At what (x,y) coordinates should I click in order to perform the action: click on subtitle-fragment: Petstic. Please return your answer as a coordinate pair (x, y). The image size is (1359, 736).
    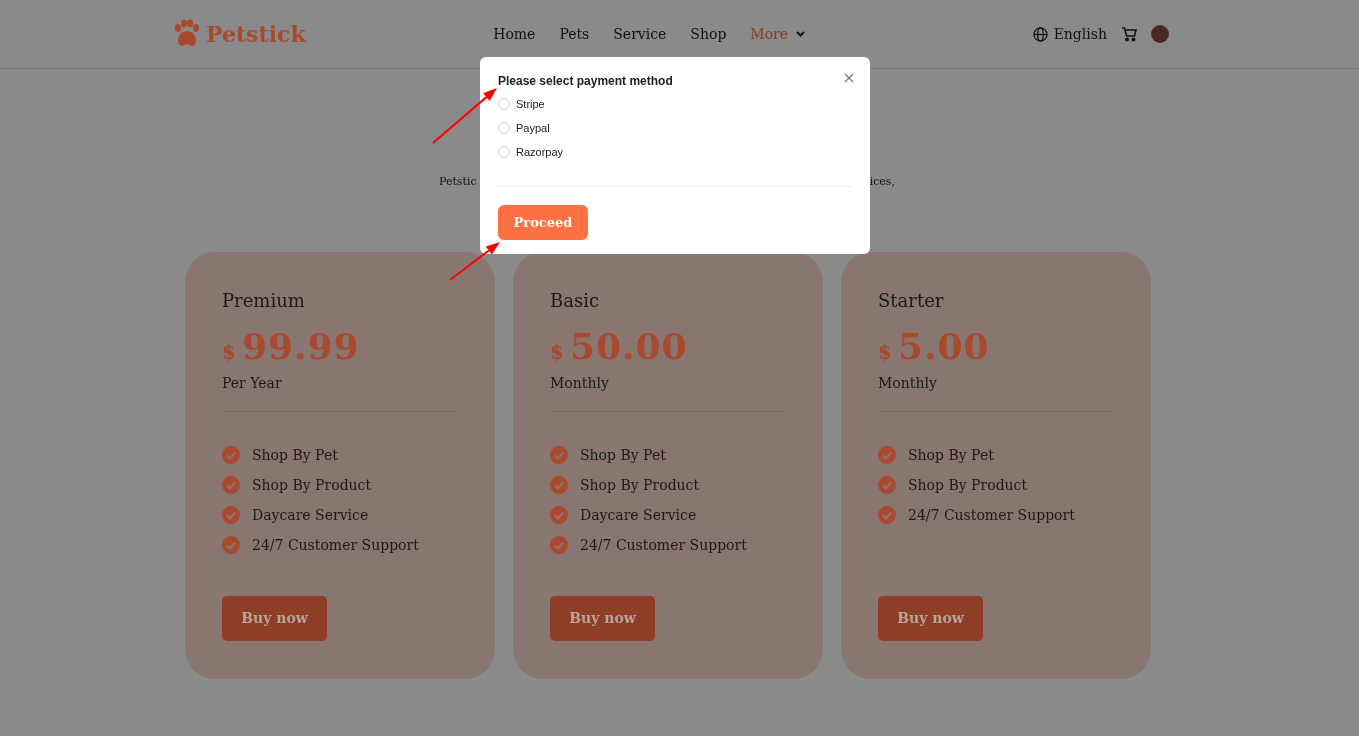
    Looking at the image, I should click on (458, 181).